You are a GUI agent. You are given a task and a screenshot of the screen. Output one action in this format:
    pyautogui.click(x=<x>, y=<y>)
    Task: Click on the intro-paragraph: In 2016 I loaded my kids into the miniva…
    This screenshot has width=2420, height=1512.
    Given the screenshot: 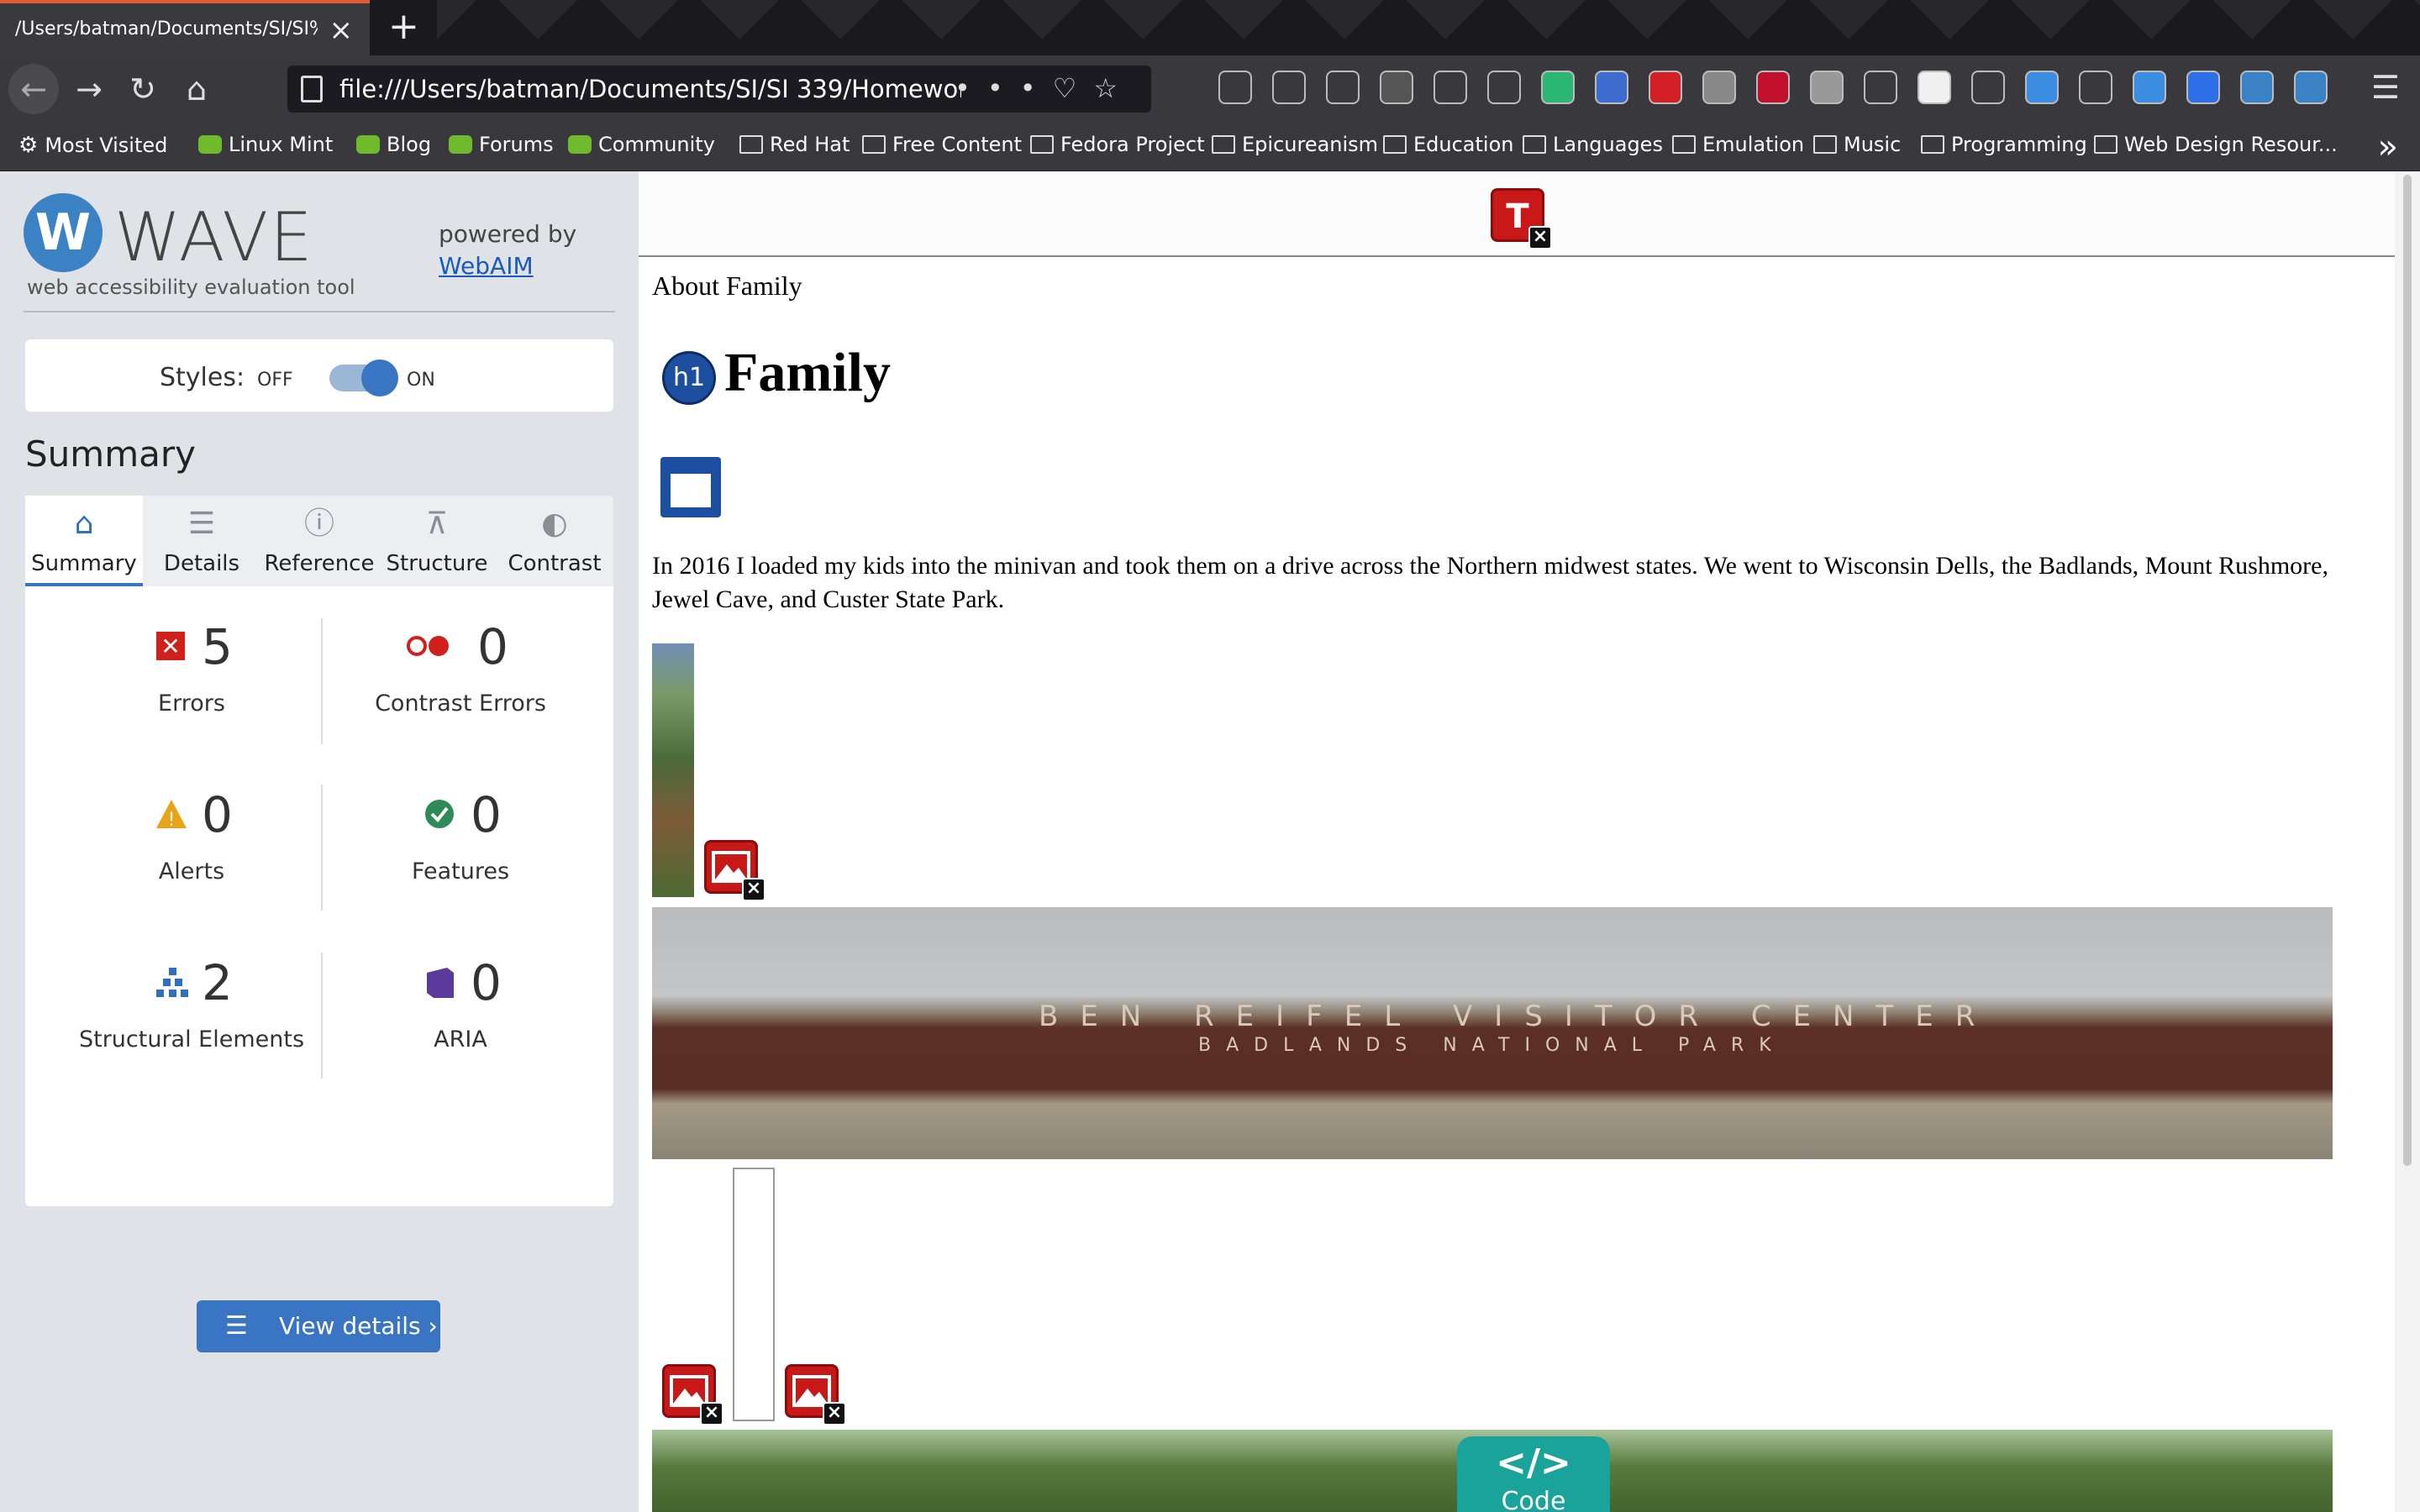 What is the action you would take?
    pyautogui.click(x=1490, y=582)
    